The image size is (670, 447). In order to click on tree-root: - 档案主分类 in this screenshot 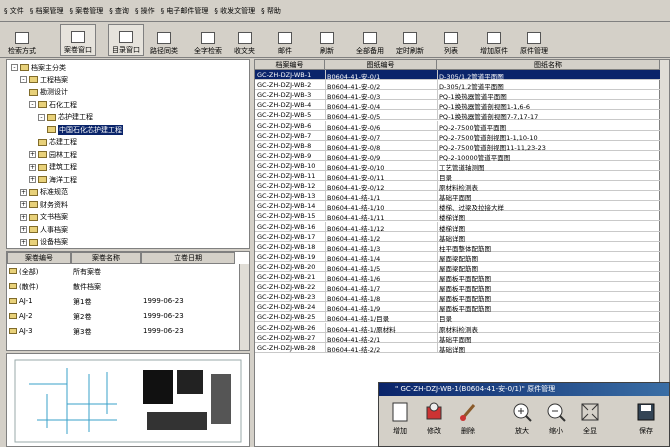, I will do `click(38, 67)`.